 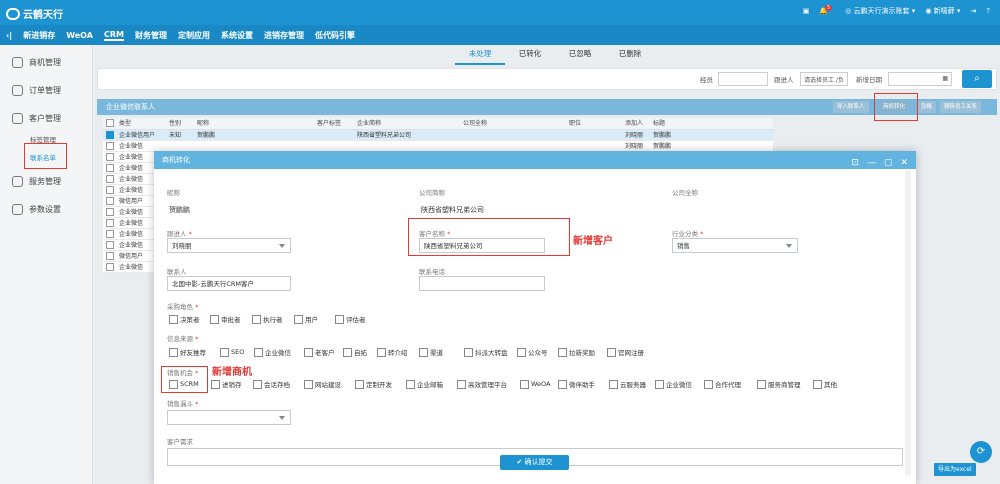 I want to click on import-contacts-button: 导入联系人, so click(x=851, y=107).